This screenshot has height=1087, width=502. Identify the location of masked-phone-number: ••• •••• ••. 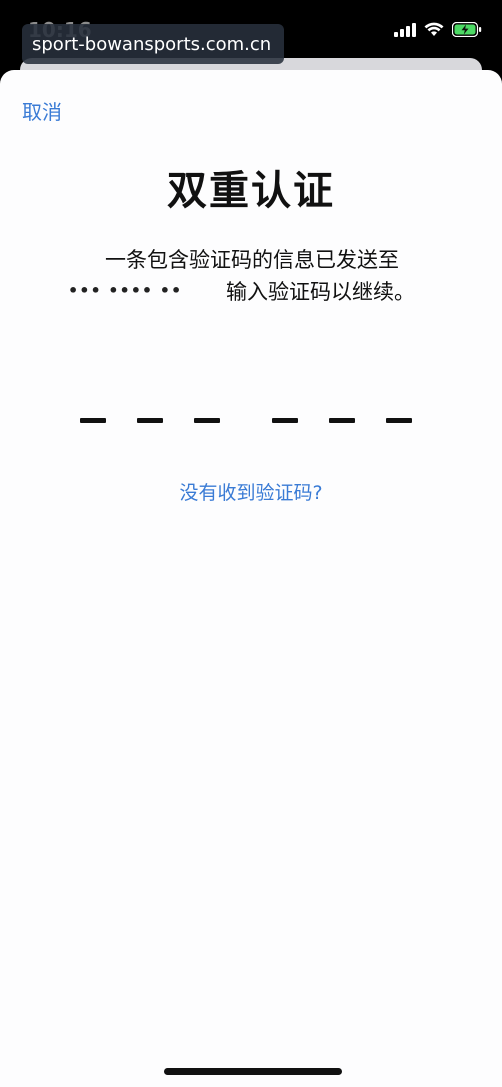
(125, 290).